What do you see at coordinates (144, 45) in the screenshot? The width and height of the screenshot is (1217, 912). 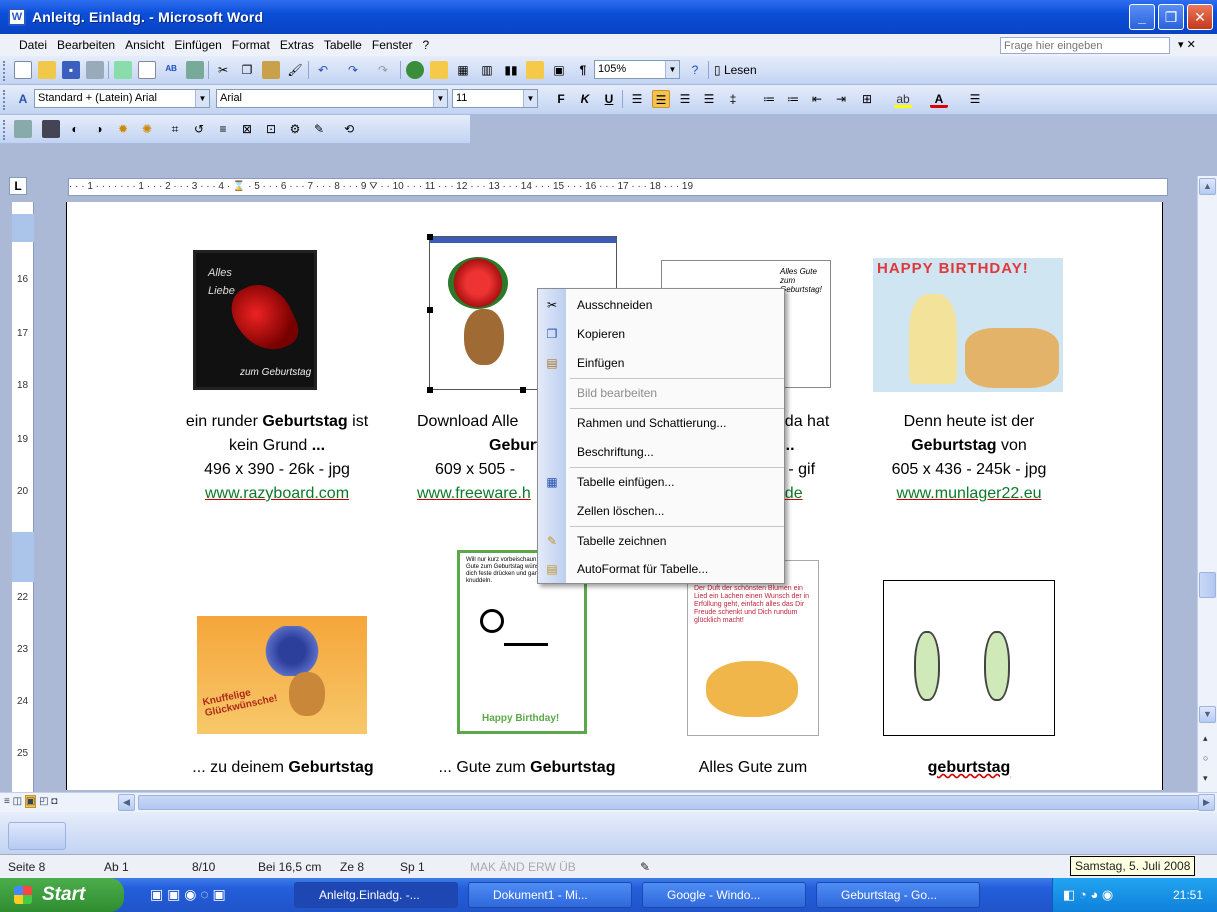 I see `menu-ansicht: Ansicht` at bounding box center [144, 45].